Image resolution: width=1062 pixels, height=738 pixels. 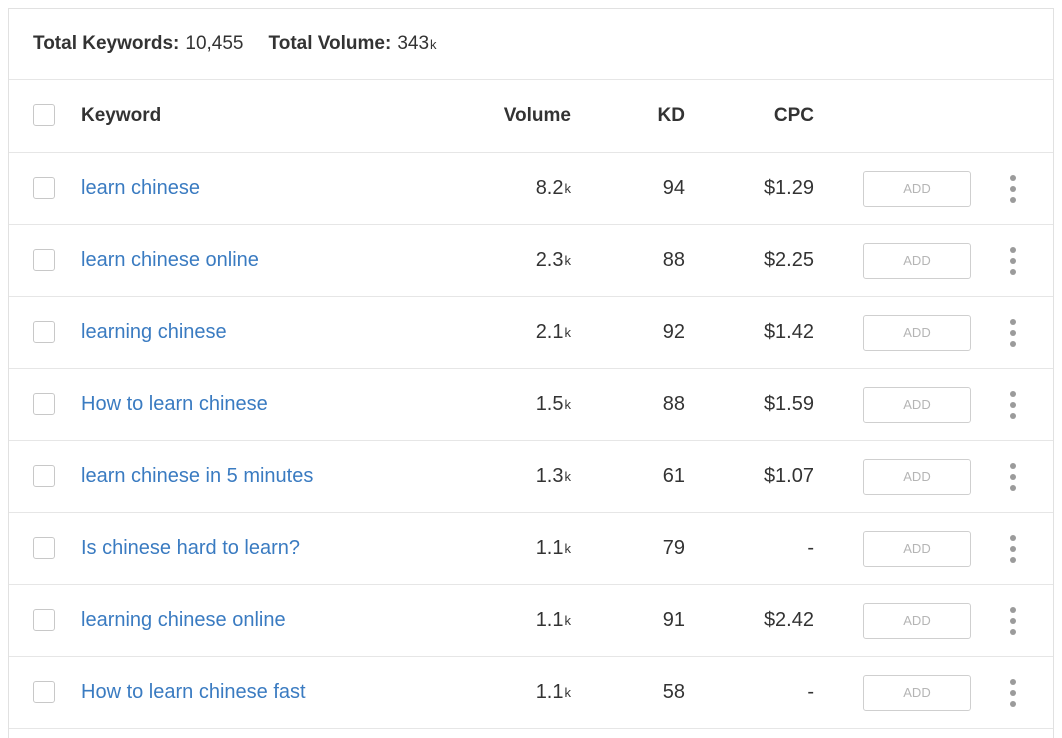 What do you see at coordinates (531, 621) in the screenshot?
I see `table-row: learning chinese online 1.1 k 91 $2.42 ADD` at bounding box center [531, 621].